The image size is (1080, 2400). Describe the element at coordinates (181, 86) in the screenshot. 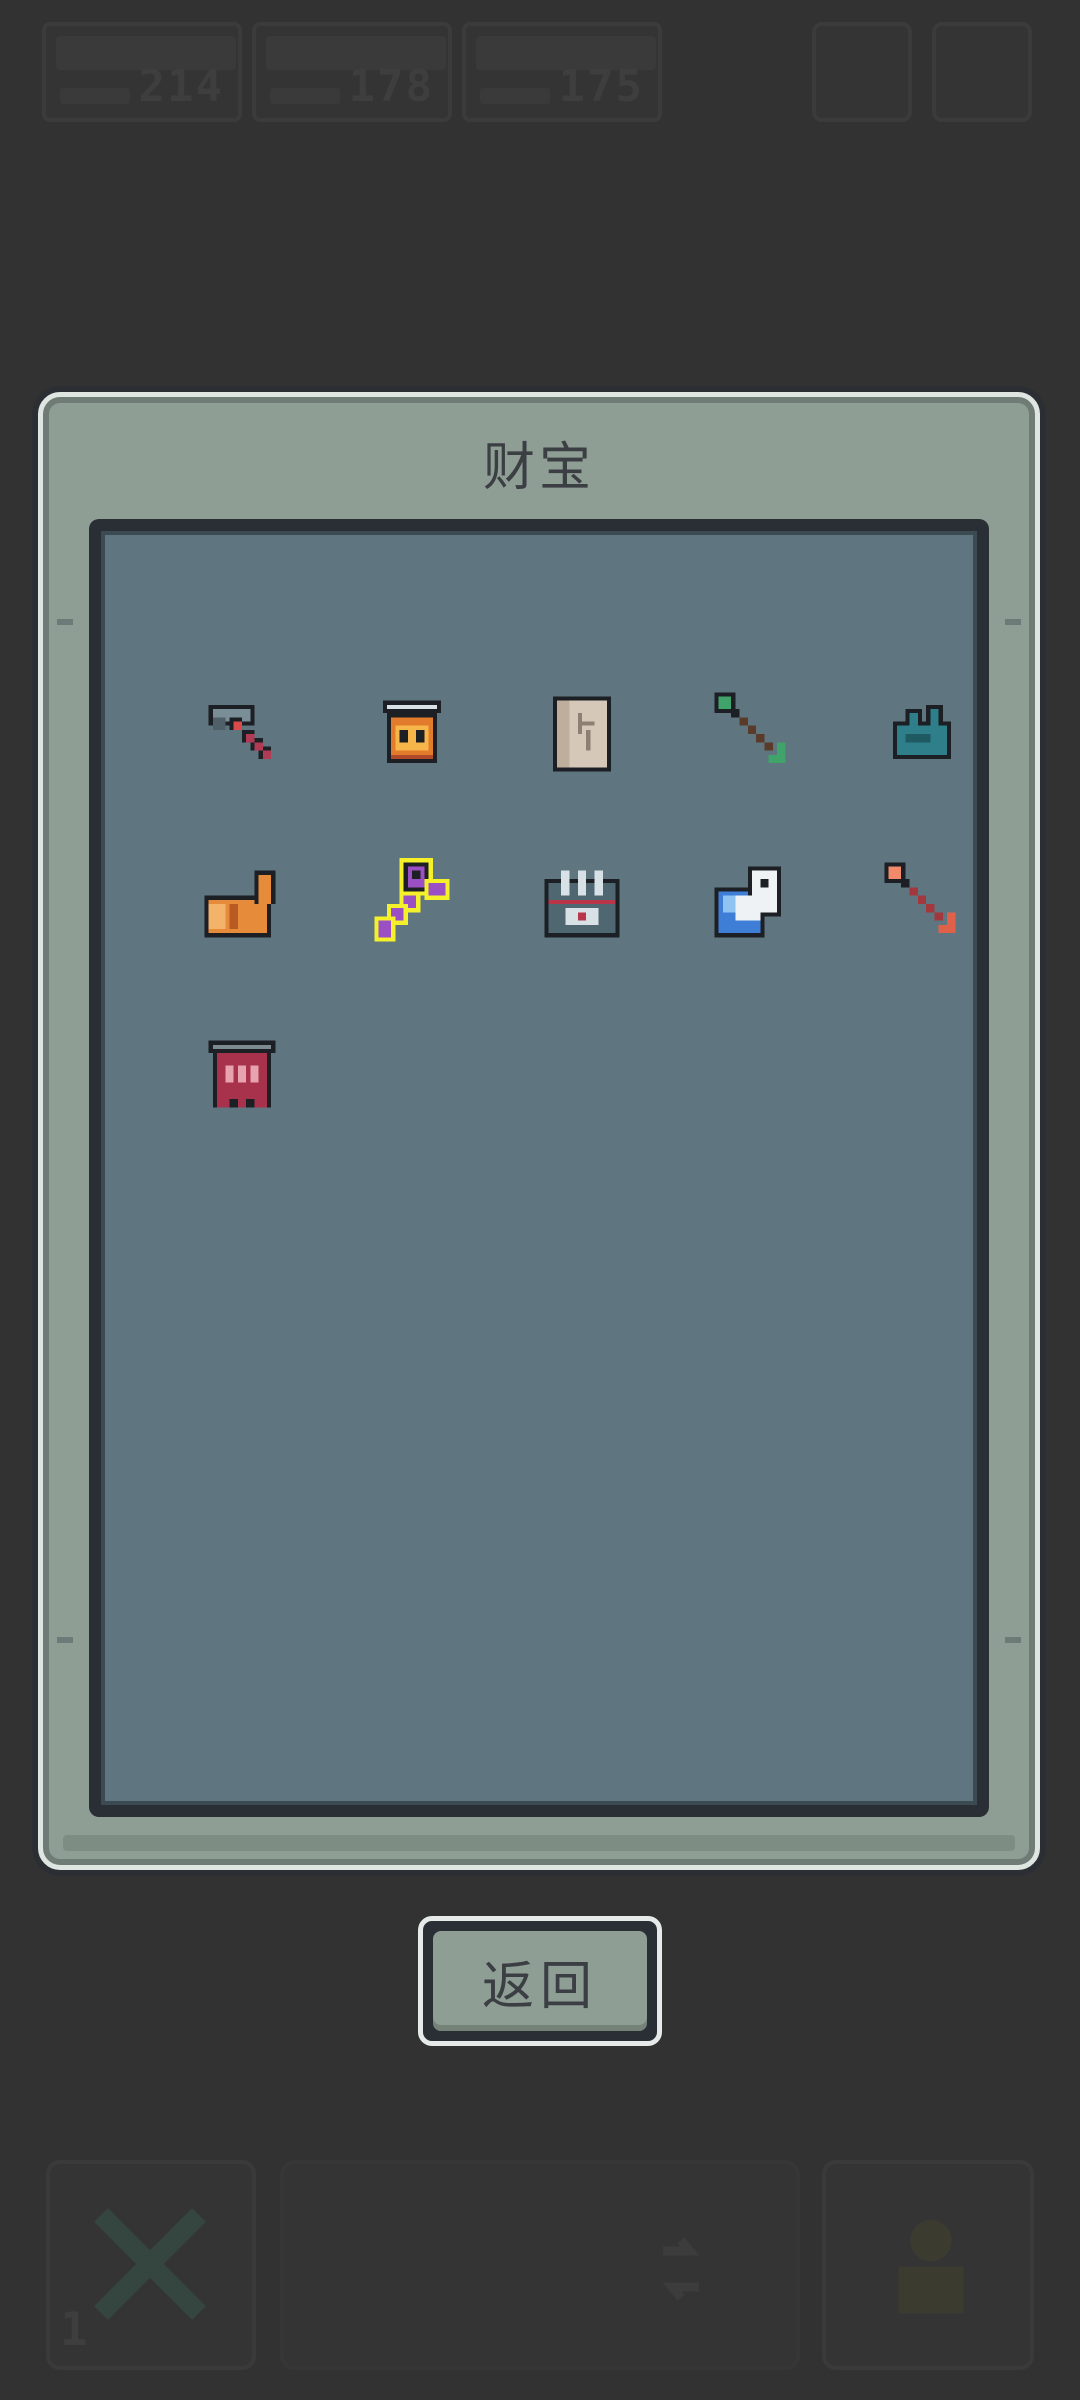

I see `stat-value-1: 214` at that location.